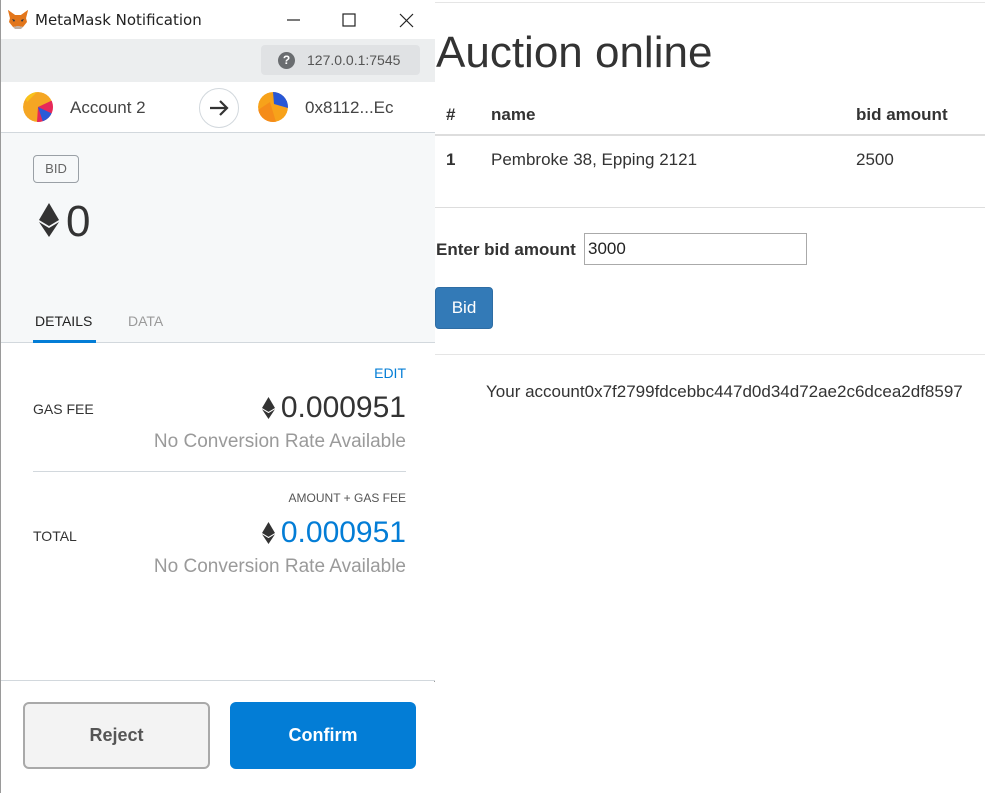  I want to click on origin-bar: ? 127.0.0.1:7545, so click(218, 60).